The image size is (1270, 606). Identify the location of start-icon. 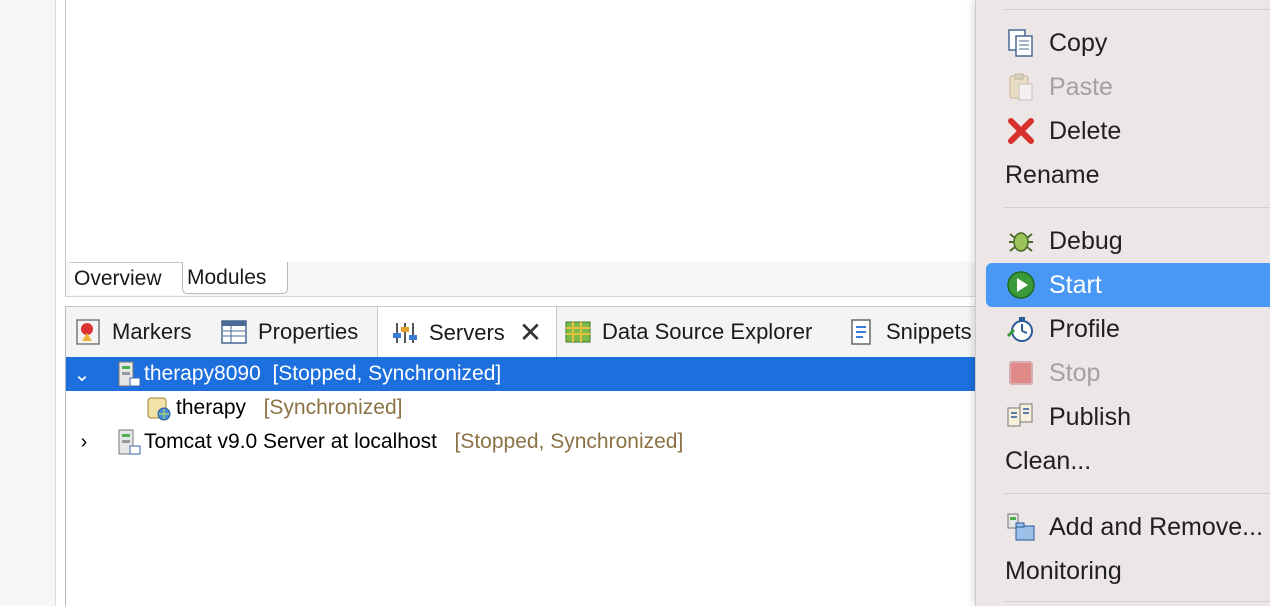
(1021, 285).